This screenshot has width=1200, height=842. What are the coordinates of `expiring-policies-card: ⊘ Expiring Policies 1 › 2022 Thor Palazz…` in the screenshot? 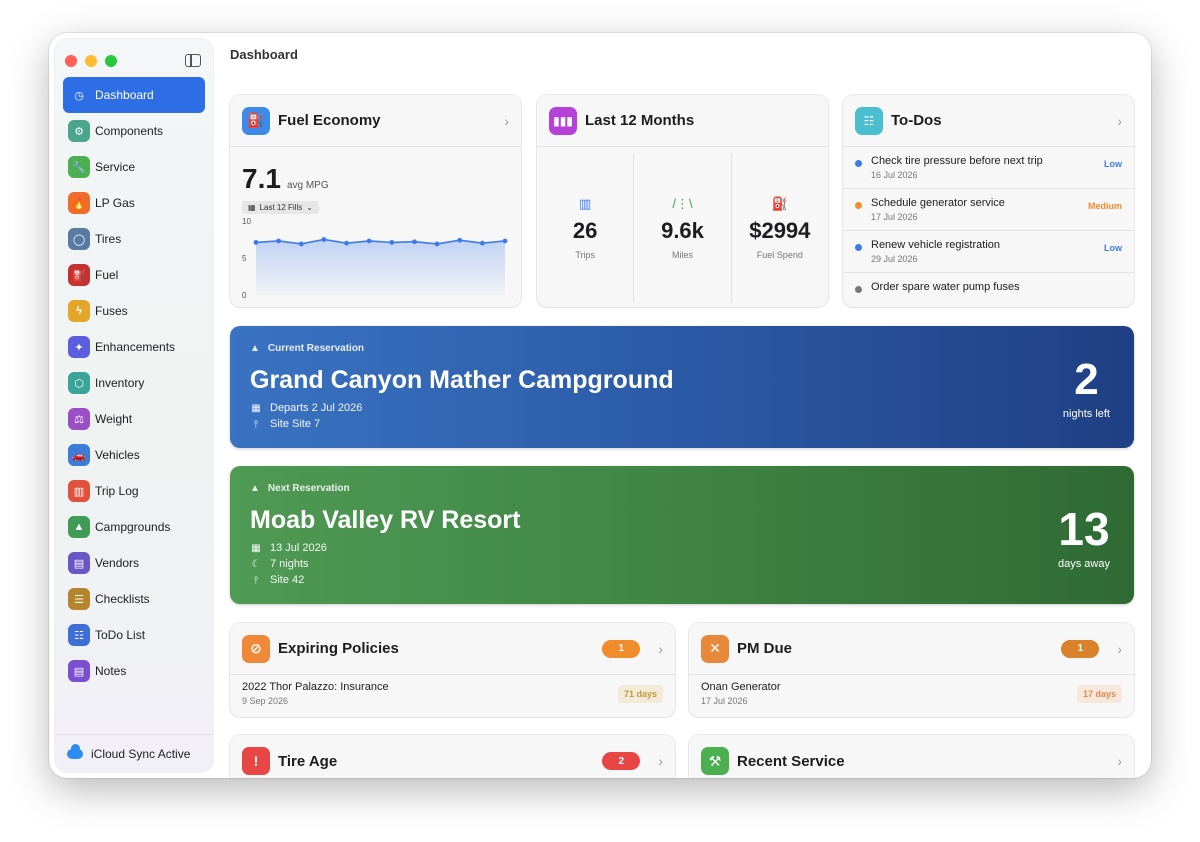 It's located at (452, 670).